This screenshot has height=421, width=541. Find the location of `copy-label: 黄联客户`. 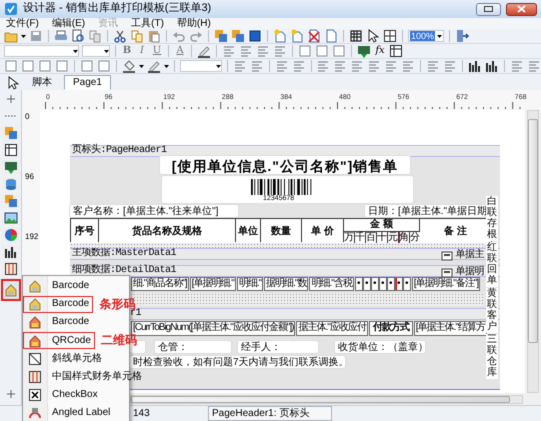

copy-label: 黄联客户 is located at coordinates (492, 310).